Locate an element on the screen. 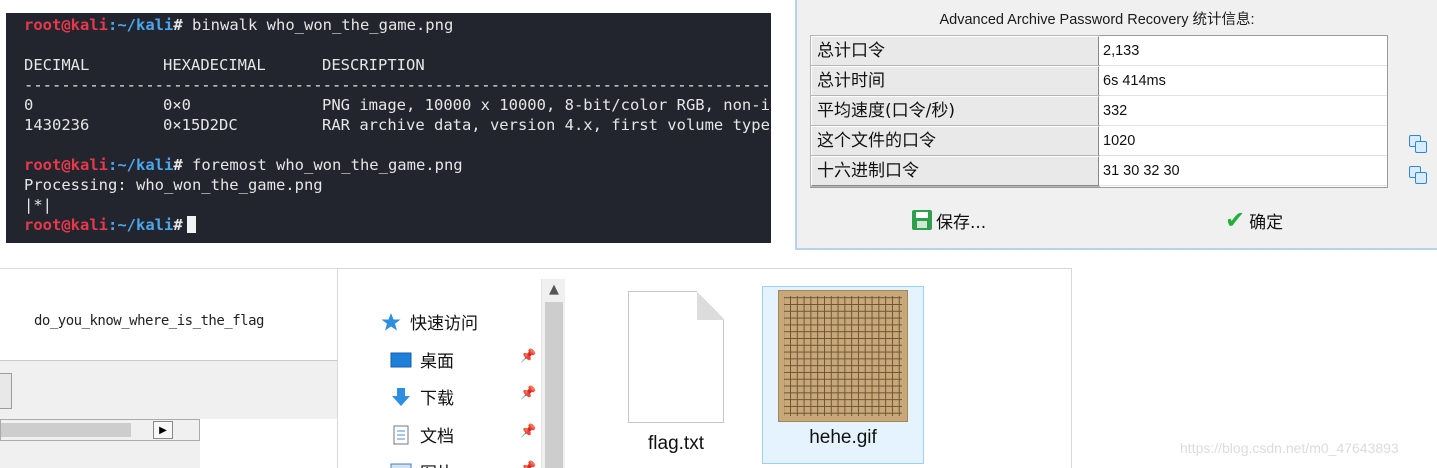 Image resolution: width=1437 pixels, height=468 pixels. stat-label: 平均速度(口令/秒) is located at coordinates (955, 111).